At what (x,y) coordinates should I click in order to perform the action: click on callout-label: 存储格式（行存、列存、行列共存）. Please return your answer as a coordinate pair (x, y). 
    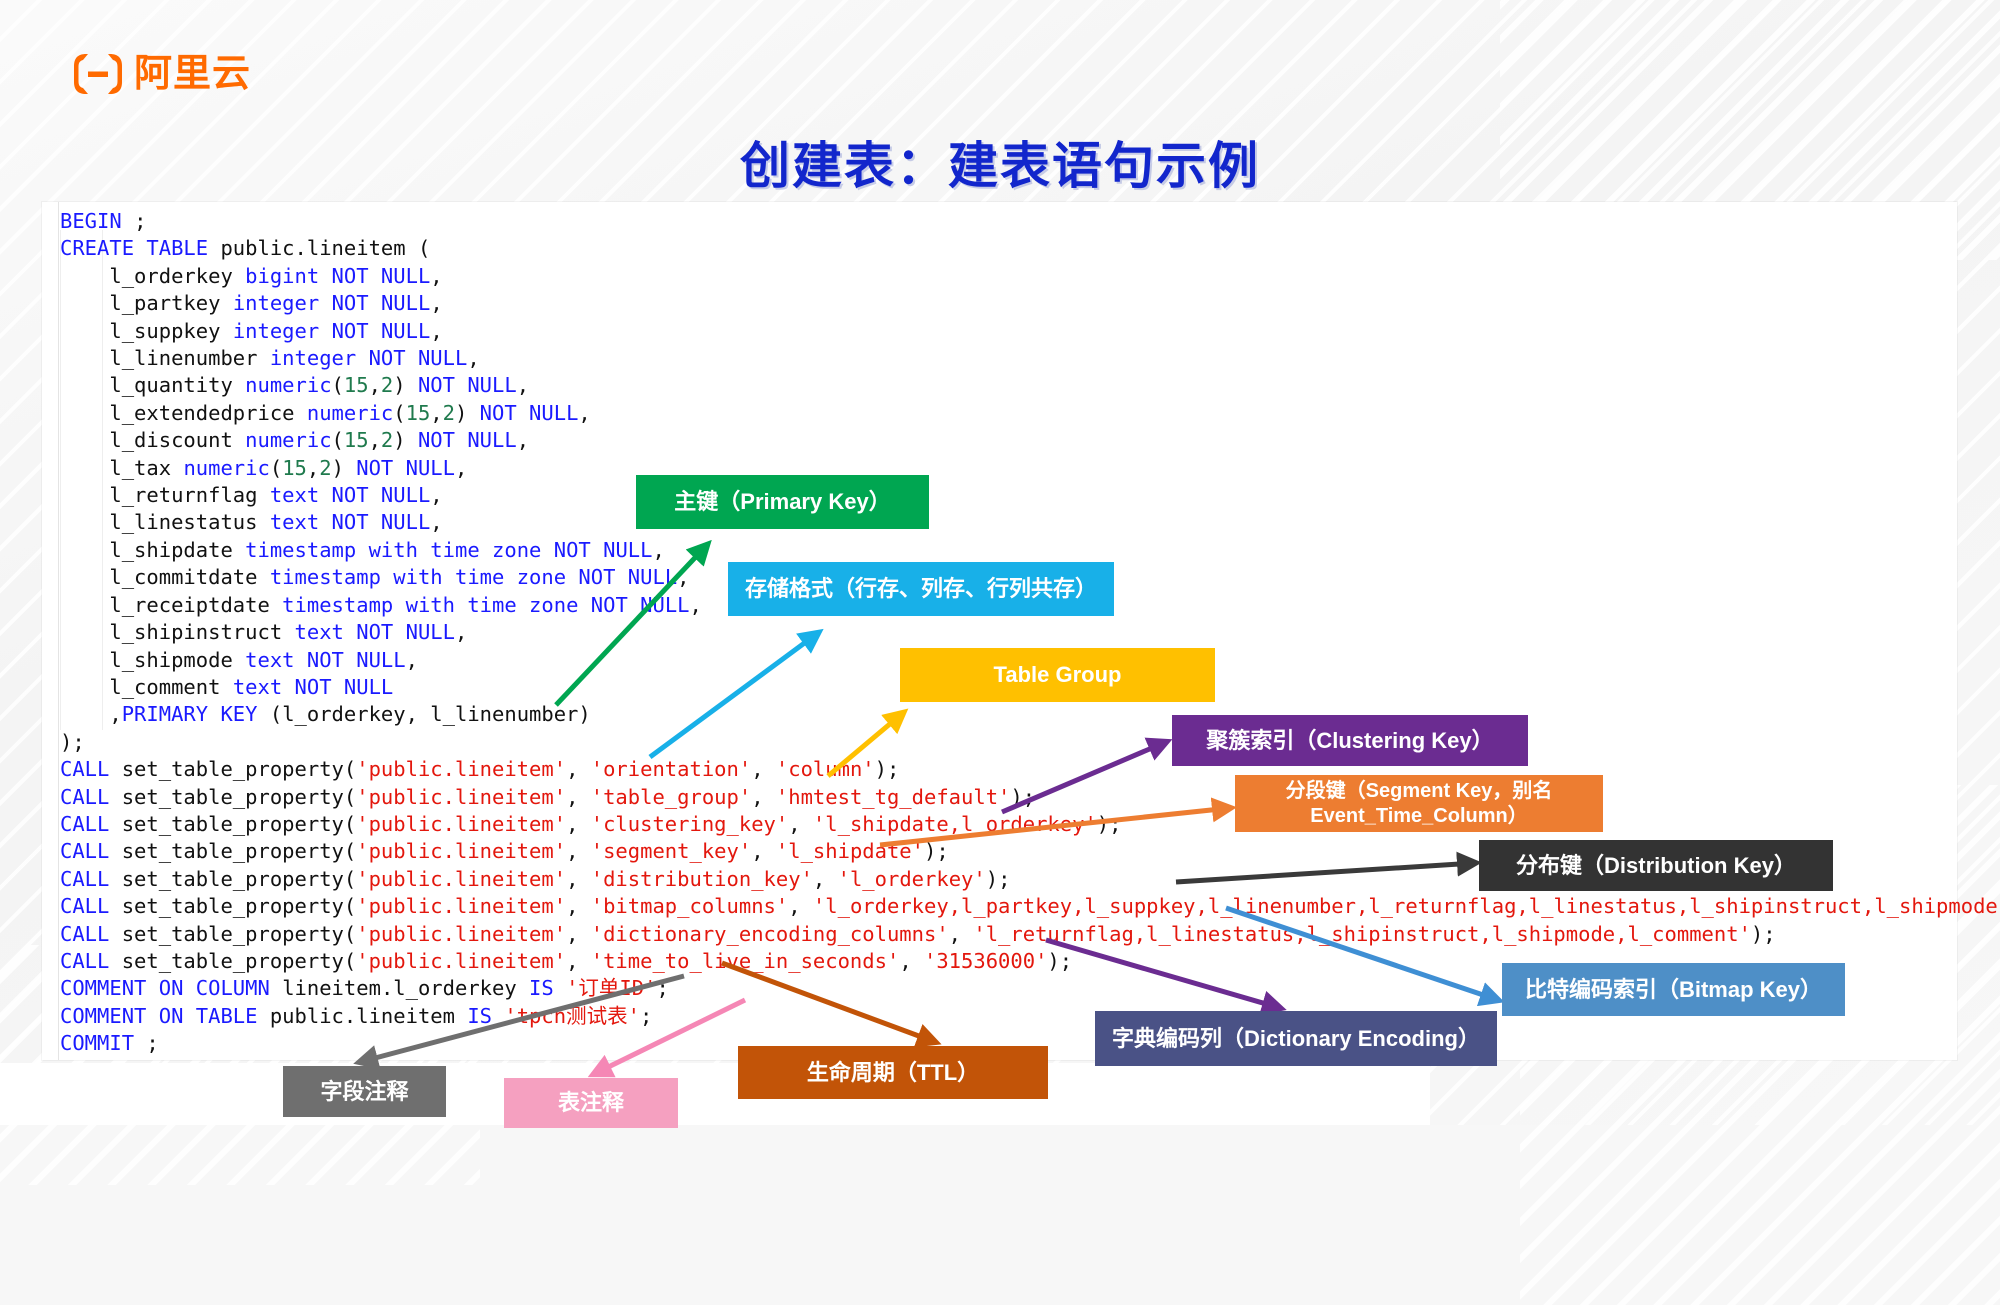
    Looking at the image, I should click on (920, 589).